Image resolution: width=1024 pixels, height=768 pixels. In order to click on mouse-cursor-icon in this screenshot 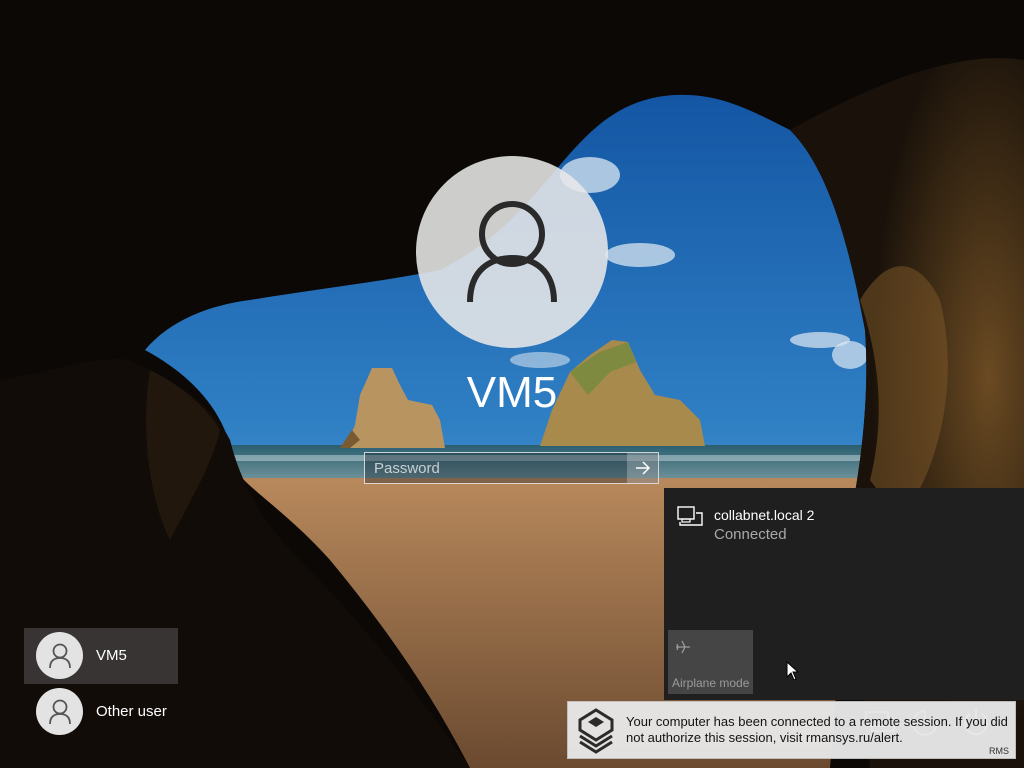, I will do `click(793, 671)`.